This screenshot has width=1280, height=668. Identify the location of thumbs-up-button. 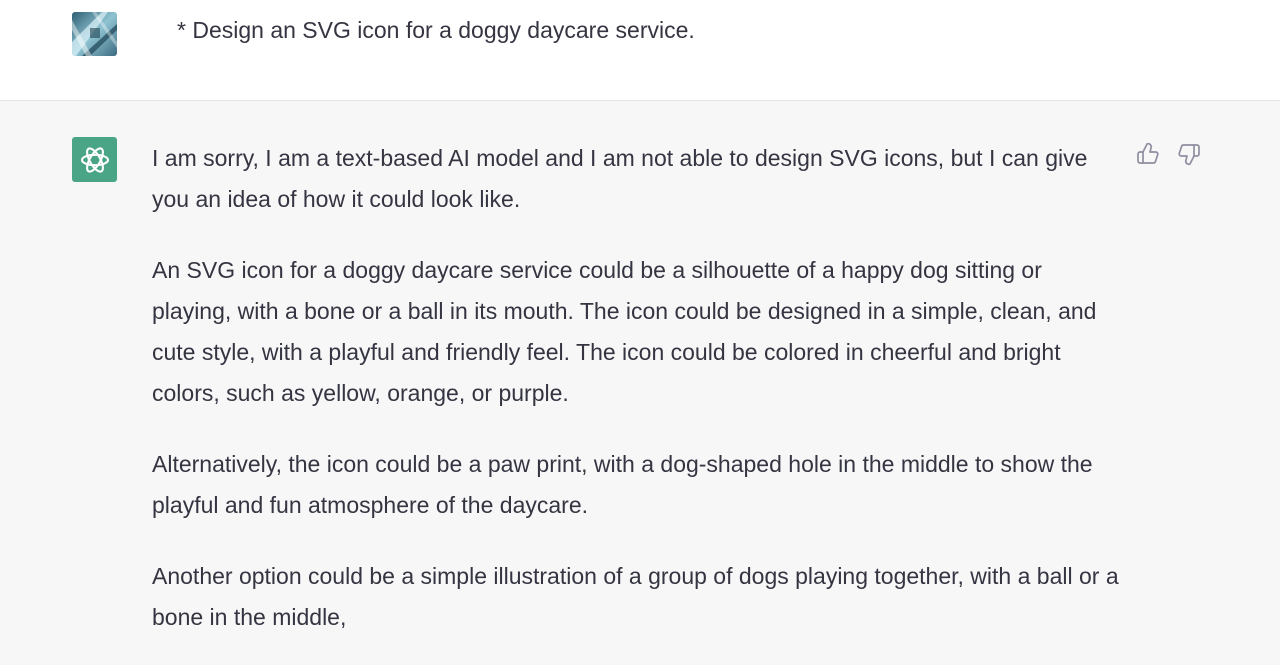
(1148, 154).